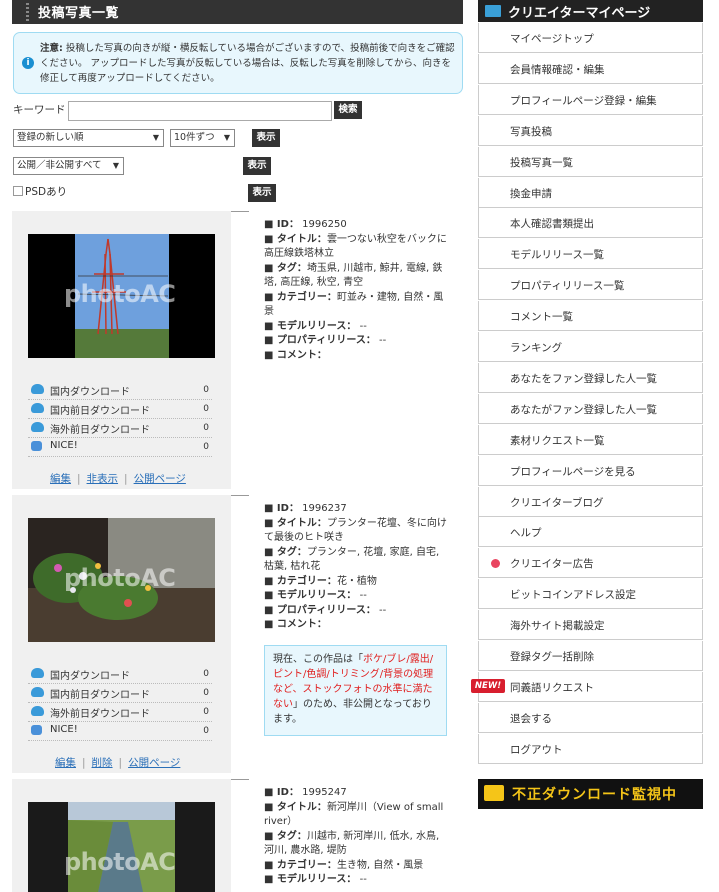  Describe the element at coordinates (79, 13) in the screenshot. I see `page-title: 投稿写真一覧` at that location.